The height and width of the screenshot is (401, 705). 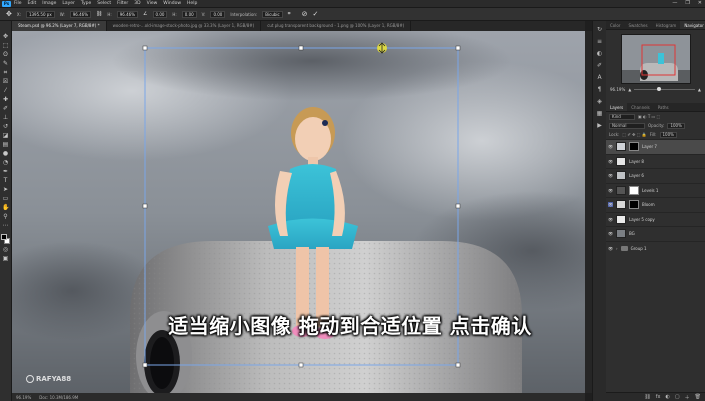 What do you see at coordinates (5, 108) in the screenshot?
I see `brush-tool-icon: ✐` at bounding box center [5, 108].